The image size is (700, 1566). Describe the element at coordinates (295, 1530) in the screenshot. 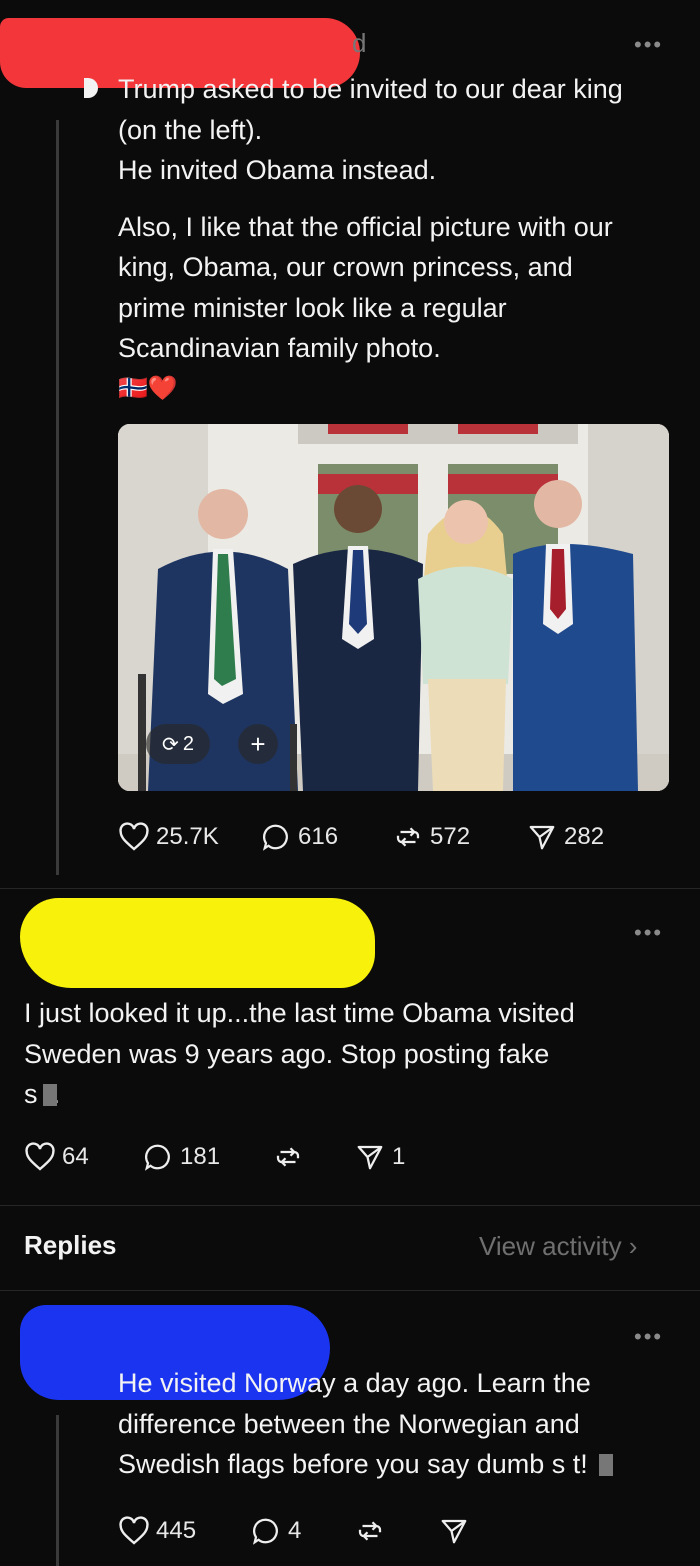

I see `comment-count: 4` at that location.